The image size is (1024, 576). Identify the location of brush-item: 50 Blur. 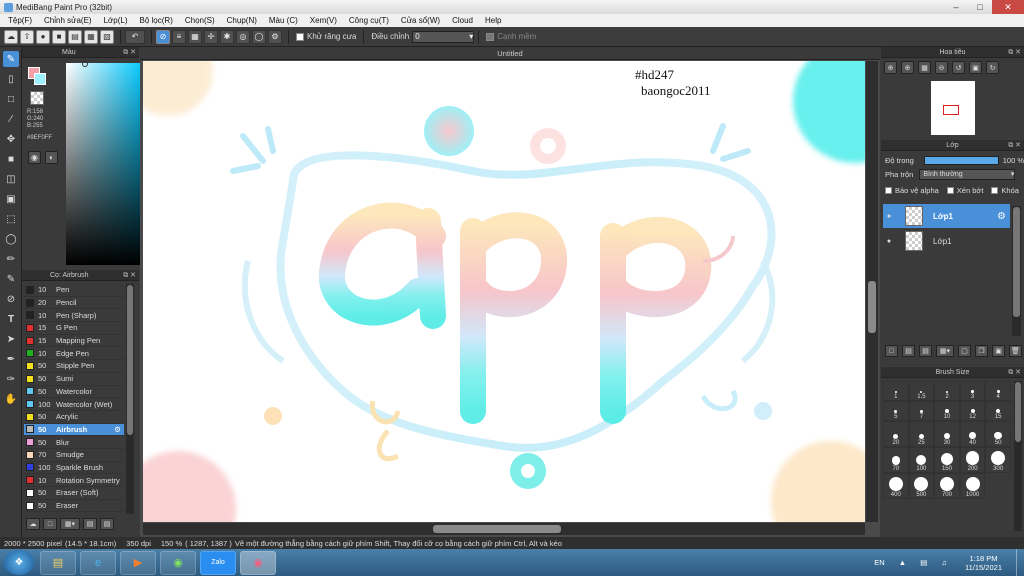
(74, 442).